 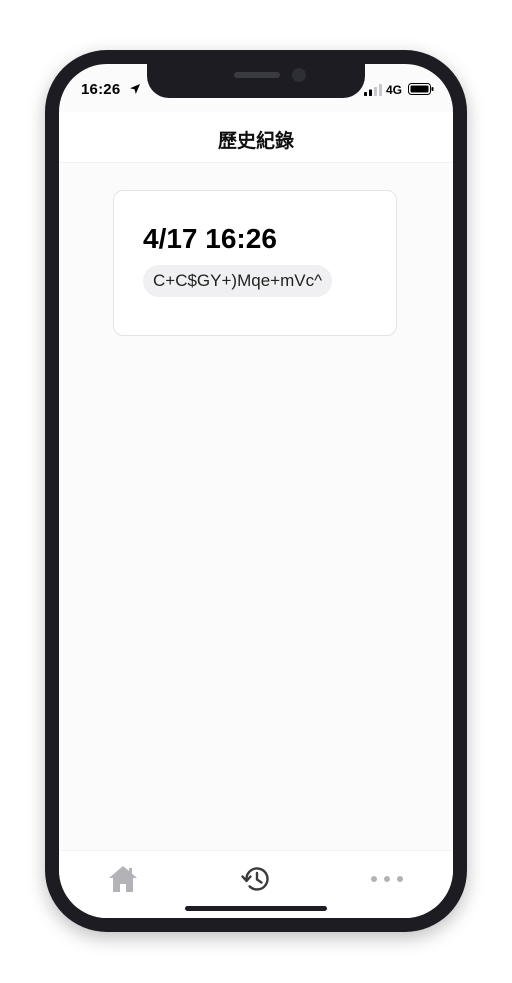 I want to click on home-icon, so click(x=123, y=879).